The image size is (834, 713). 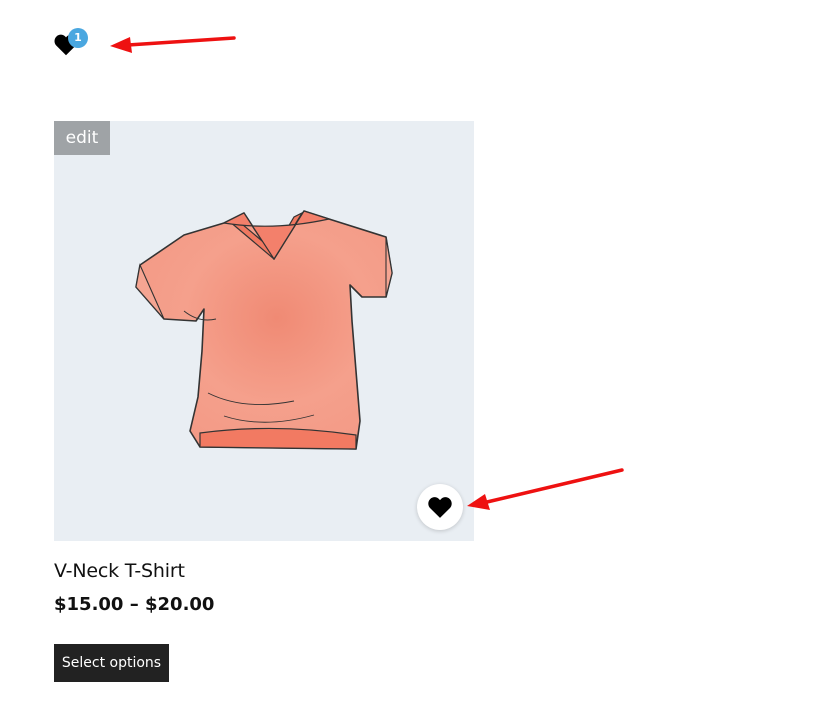 I want to click on wishlist-counter: 1, so click(x=72, y=44).